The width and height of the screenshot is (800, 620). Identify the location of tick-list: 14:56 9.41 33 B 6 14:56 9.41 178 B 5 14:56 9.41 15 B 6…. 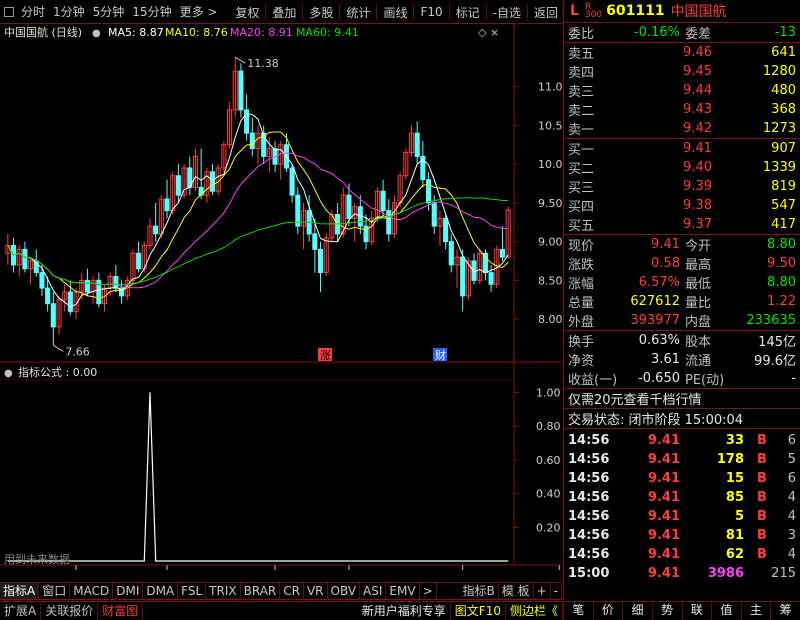
(682, 507).